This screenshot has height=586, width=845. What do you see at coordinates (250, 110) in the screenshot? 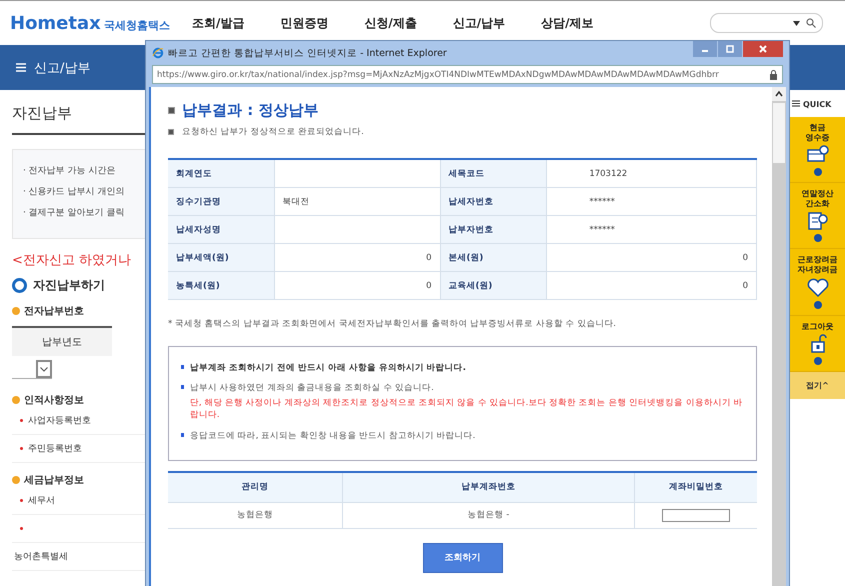
I see `result-heading: 납부결과 : 정상납부` at bounding box center [250, 110].